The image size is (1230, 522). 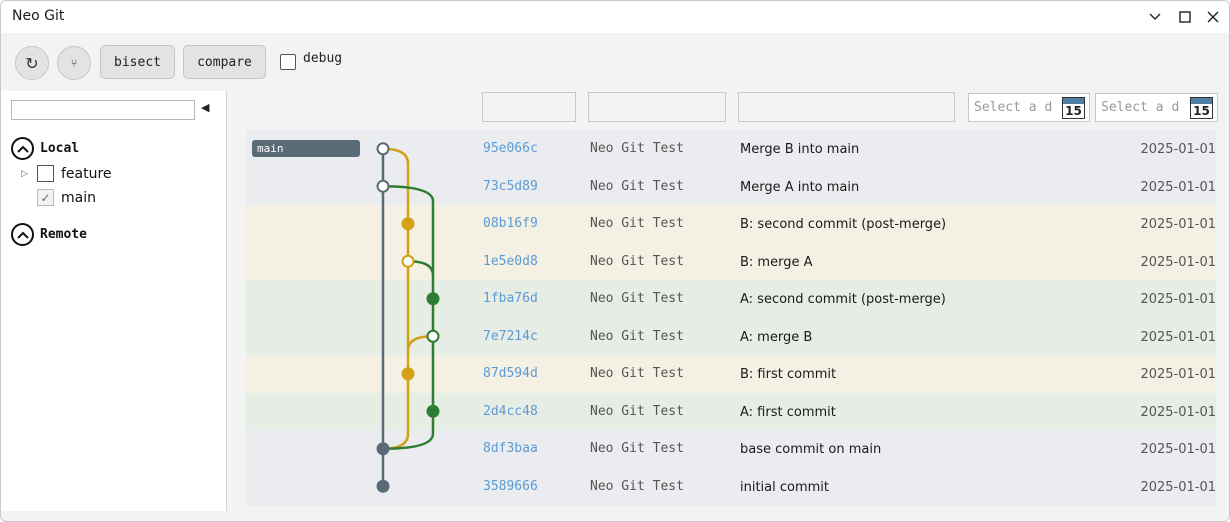 I want to click on branch-checkbox, so click(x=45, y=173).